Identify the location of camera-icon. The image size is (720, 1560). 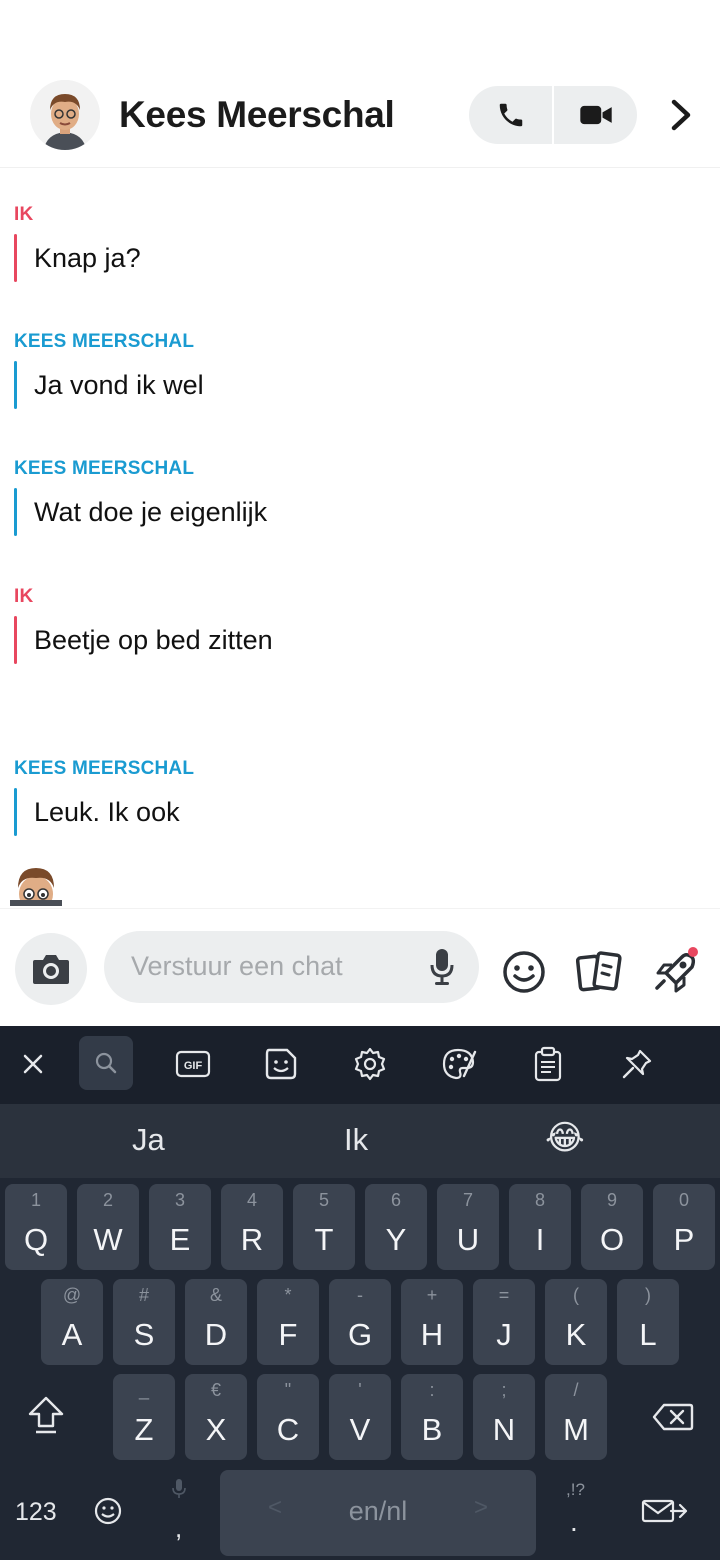
(51, 969).